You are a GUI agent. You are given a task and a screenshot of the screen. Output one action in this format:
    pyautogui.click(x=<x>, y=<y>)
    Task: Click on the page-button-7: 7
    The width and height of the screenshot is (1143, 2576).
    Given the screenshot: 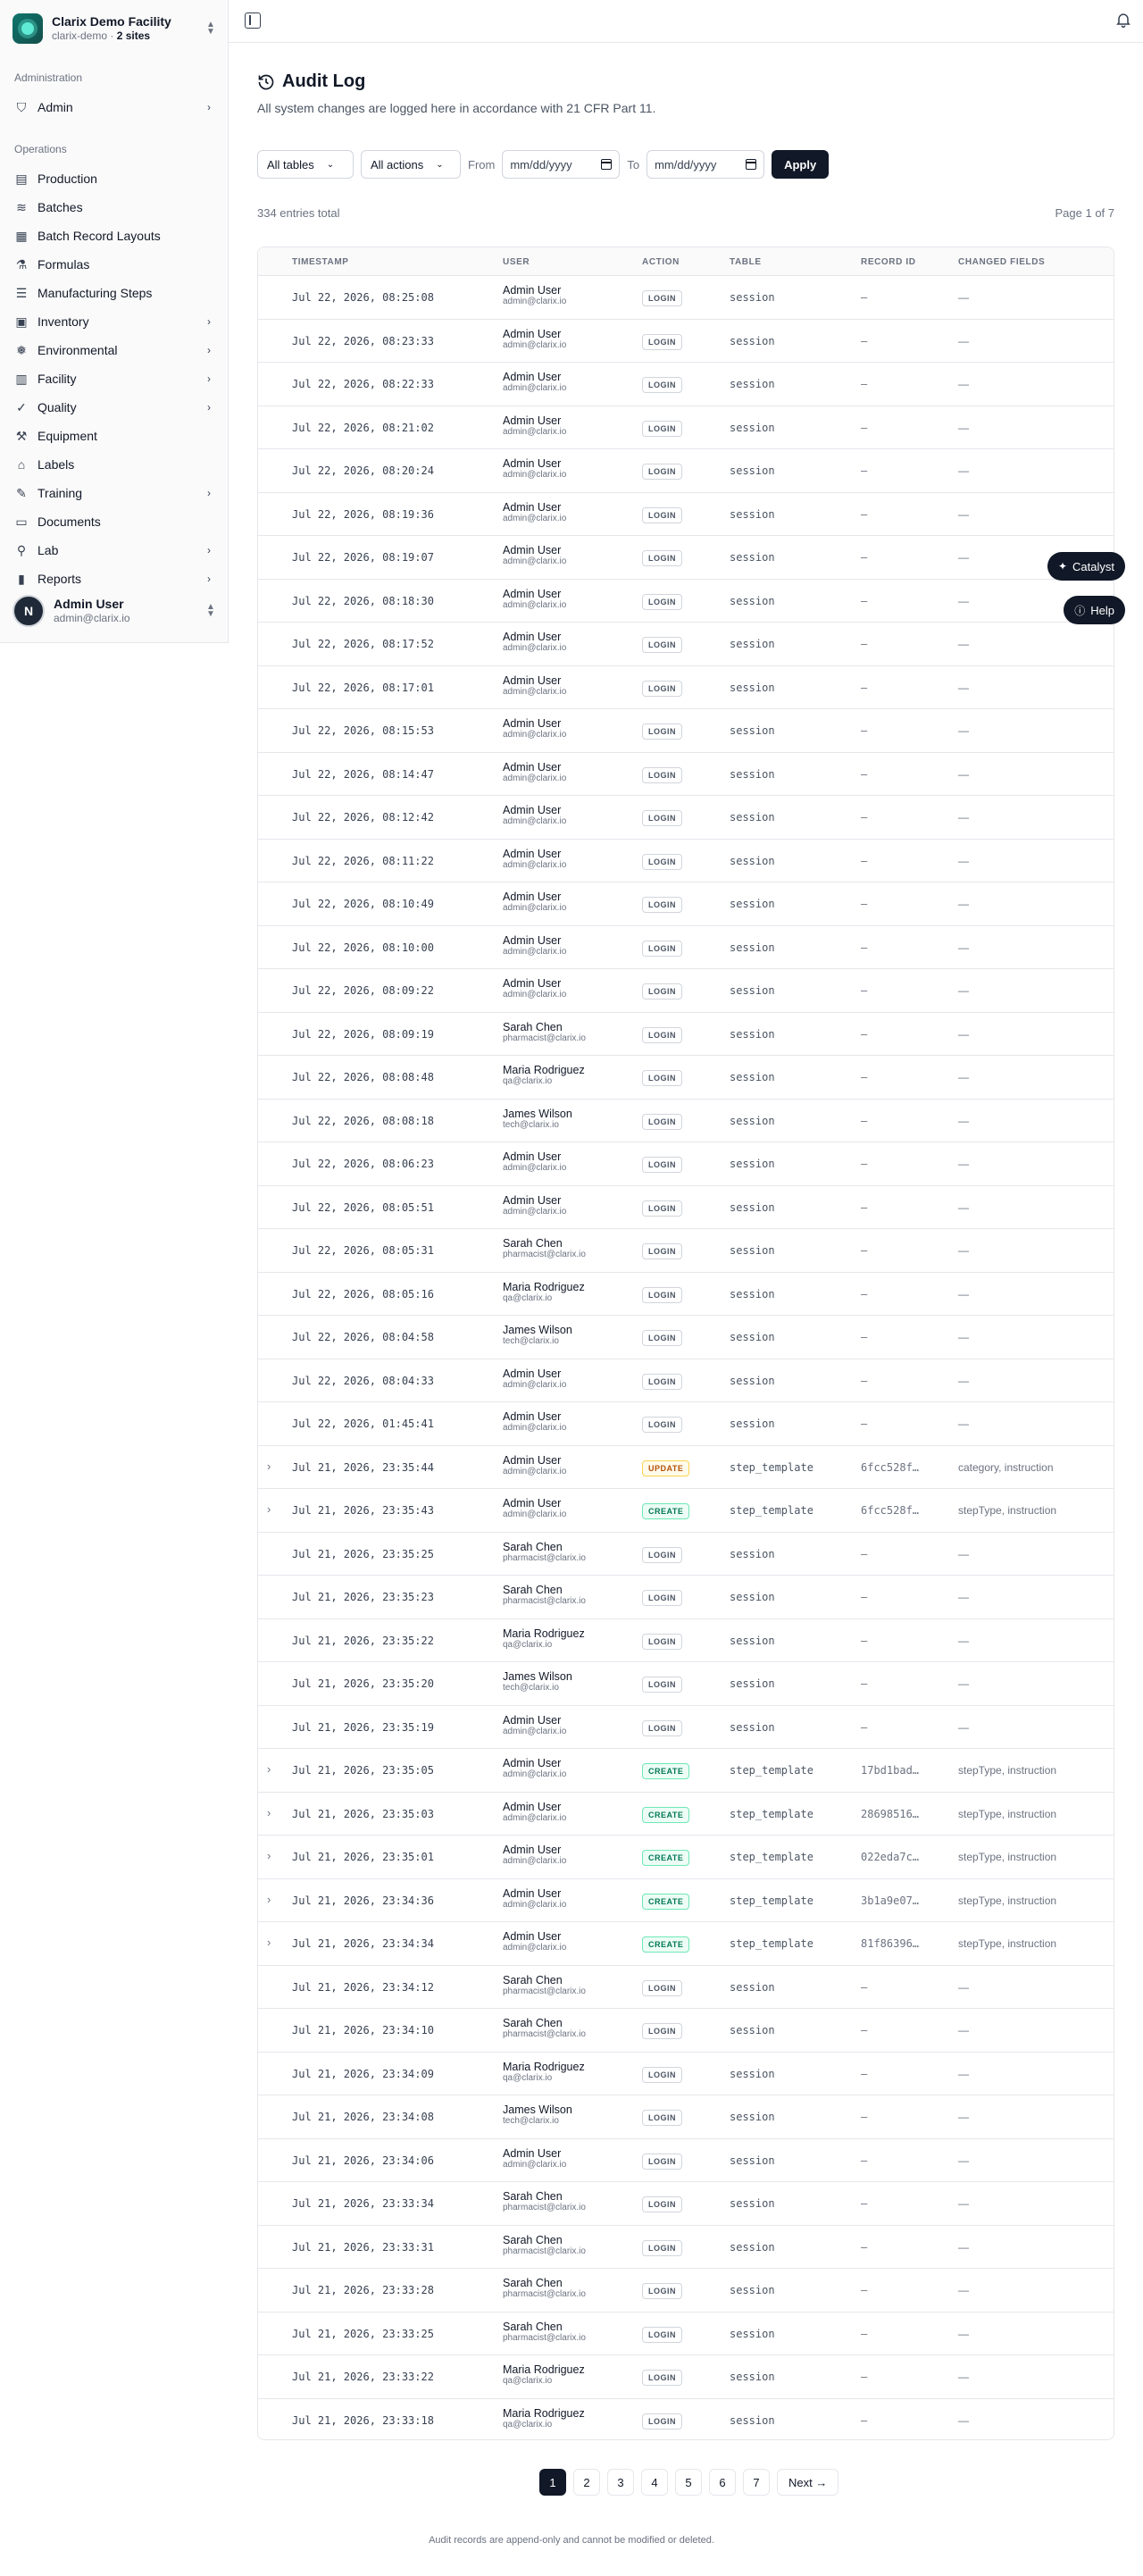 What is the action you would take?
    pyautogui.click(x=756, y=2483)
    